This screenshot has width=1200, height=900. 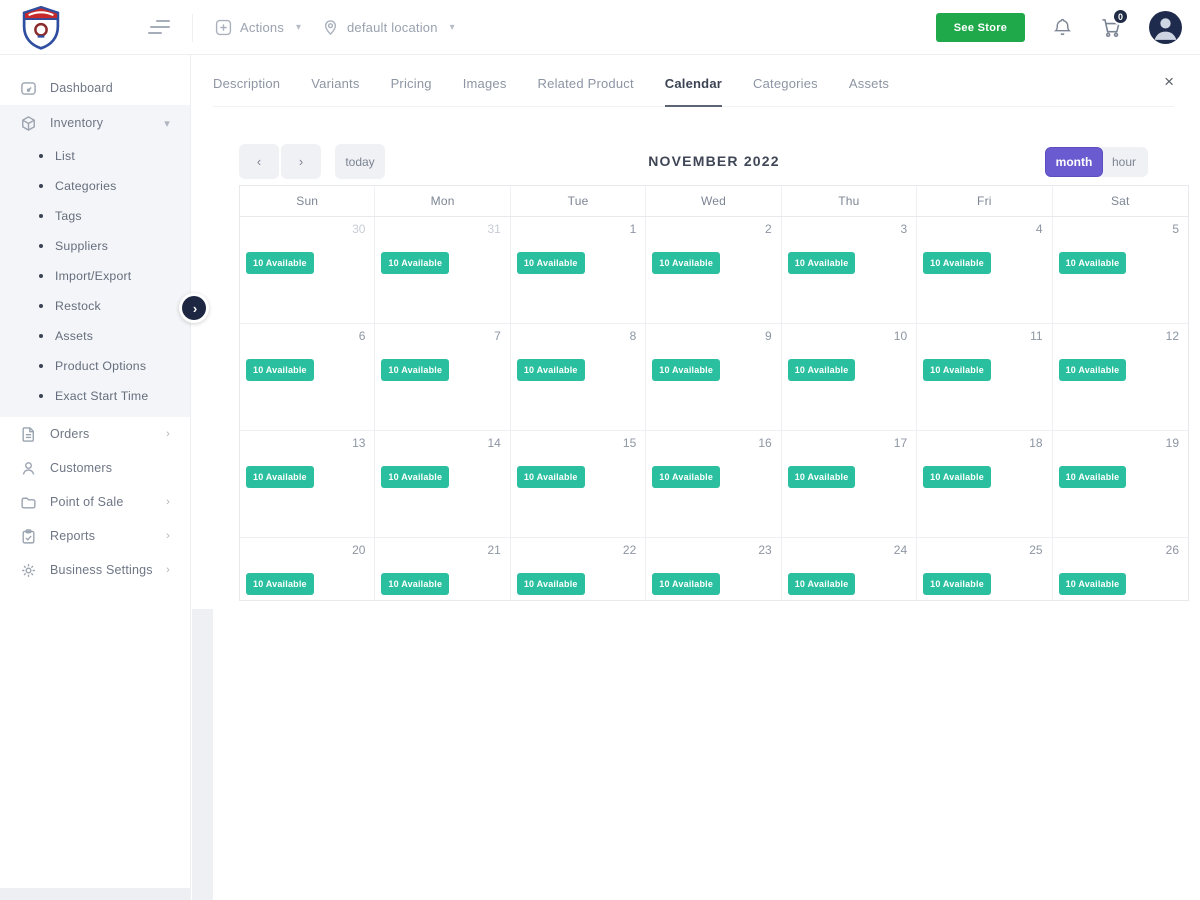 What do you see at coordinates (443, 201) in the screenshot?
I see `day-header-mon: Mon` at bounding box center [443, 201].